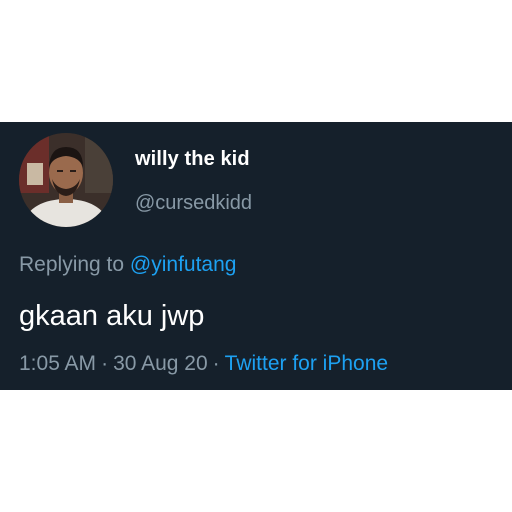 Image resolution: width=512 pixels, height=512 pixels. I want to click on reply-mention-link: @yinfutang, so click(183, 264).